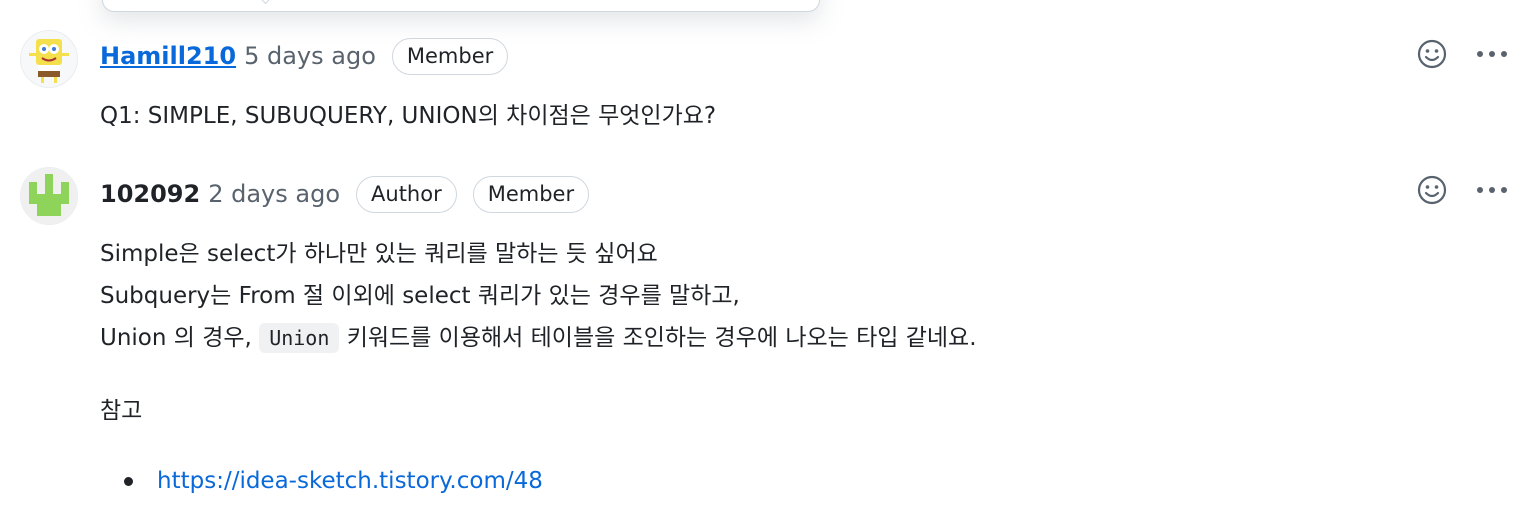 The width and height of the screenshot is (1534, 520). Describe the element at coordinates (176, 338) in the screenshot. I see `comment-text: Union 의 경우,` at that location.